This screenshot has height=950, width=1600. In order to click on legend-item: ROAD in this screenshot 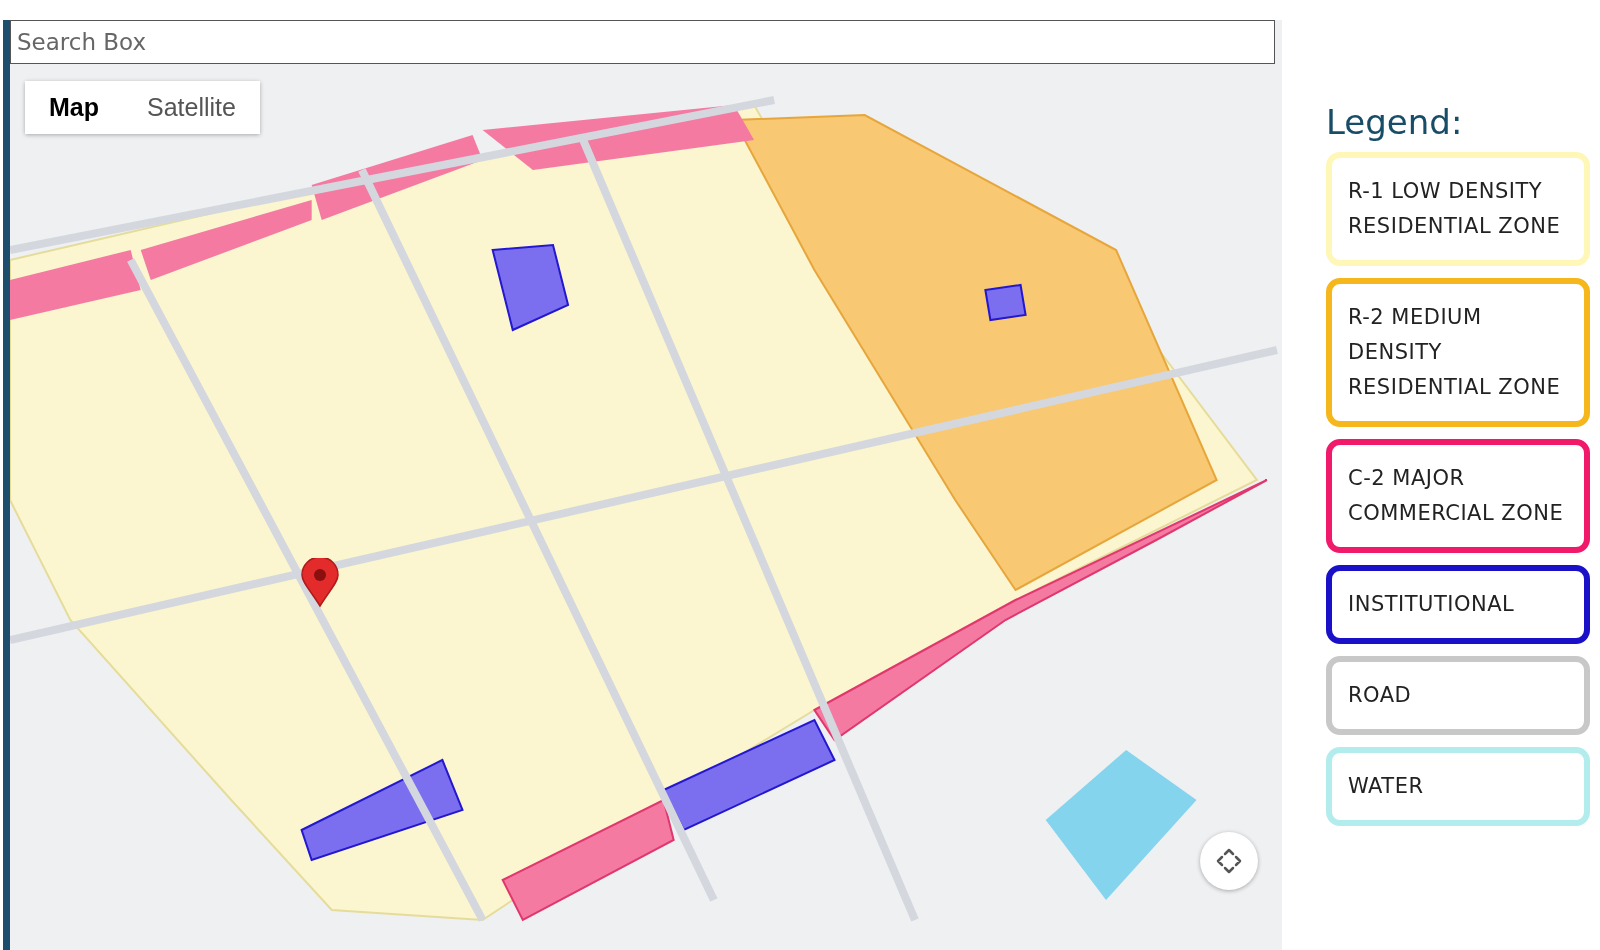, I will do `click(1458, 695)`.